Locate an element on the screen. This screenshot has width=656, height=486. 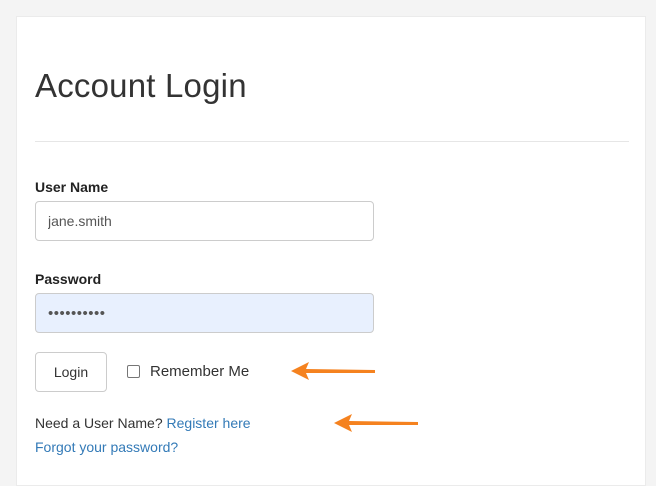
remember-me-option: Remember Me is located at coordinates (188, 371).